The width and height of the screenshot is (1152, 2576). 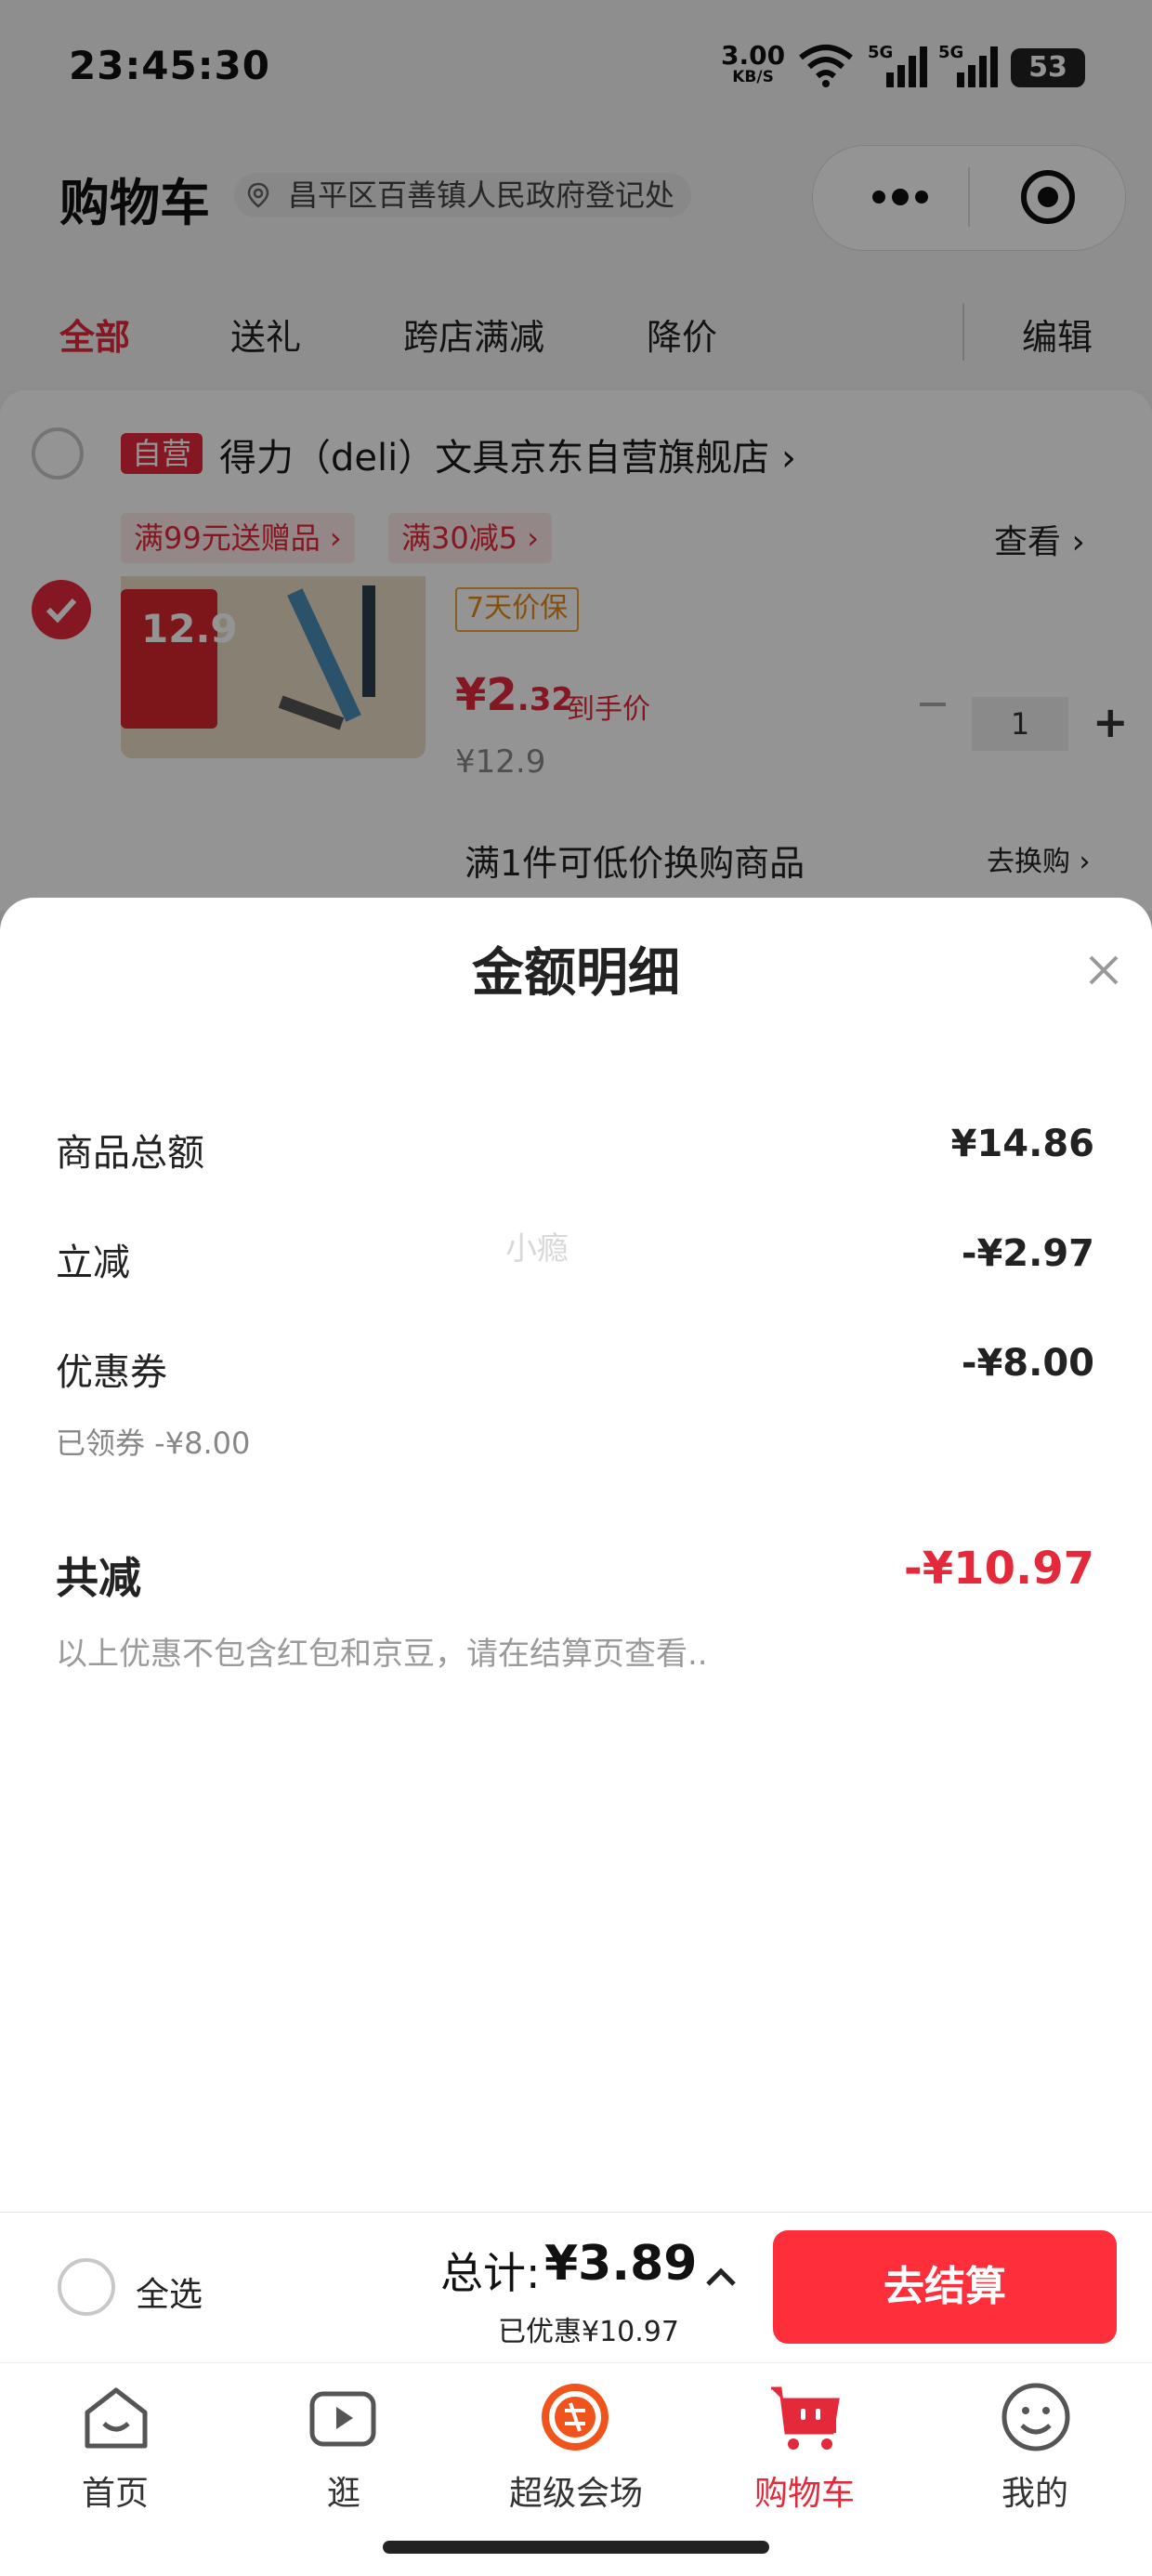 What do you see at coordinates (575, 2417) in the screenshot?
I see `super-venue-icon` at bounding box center [575, 2417].